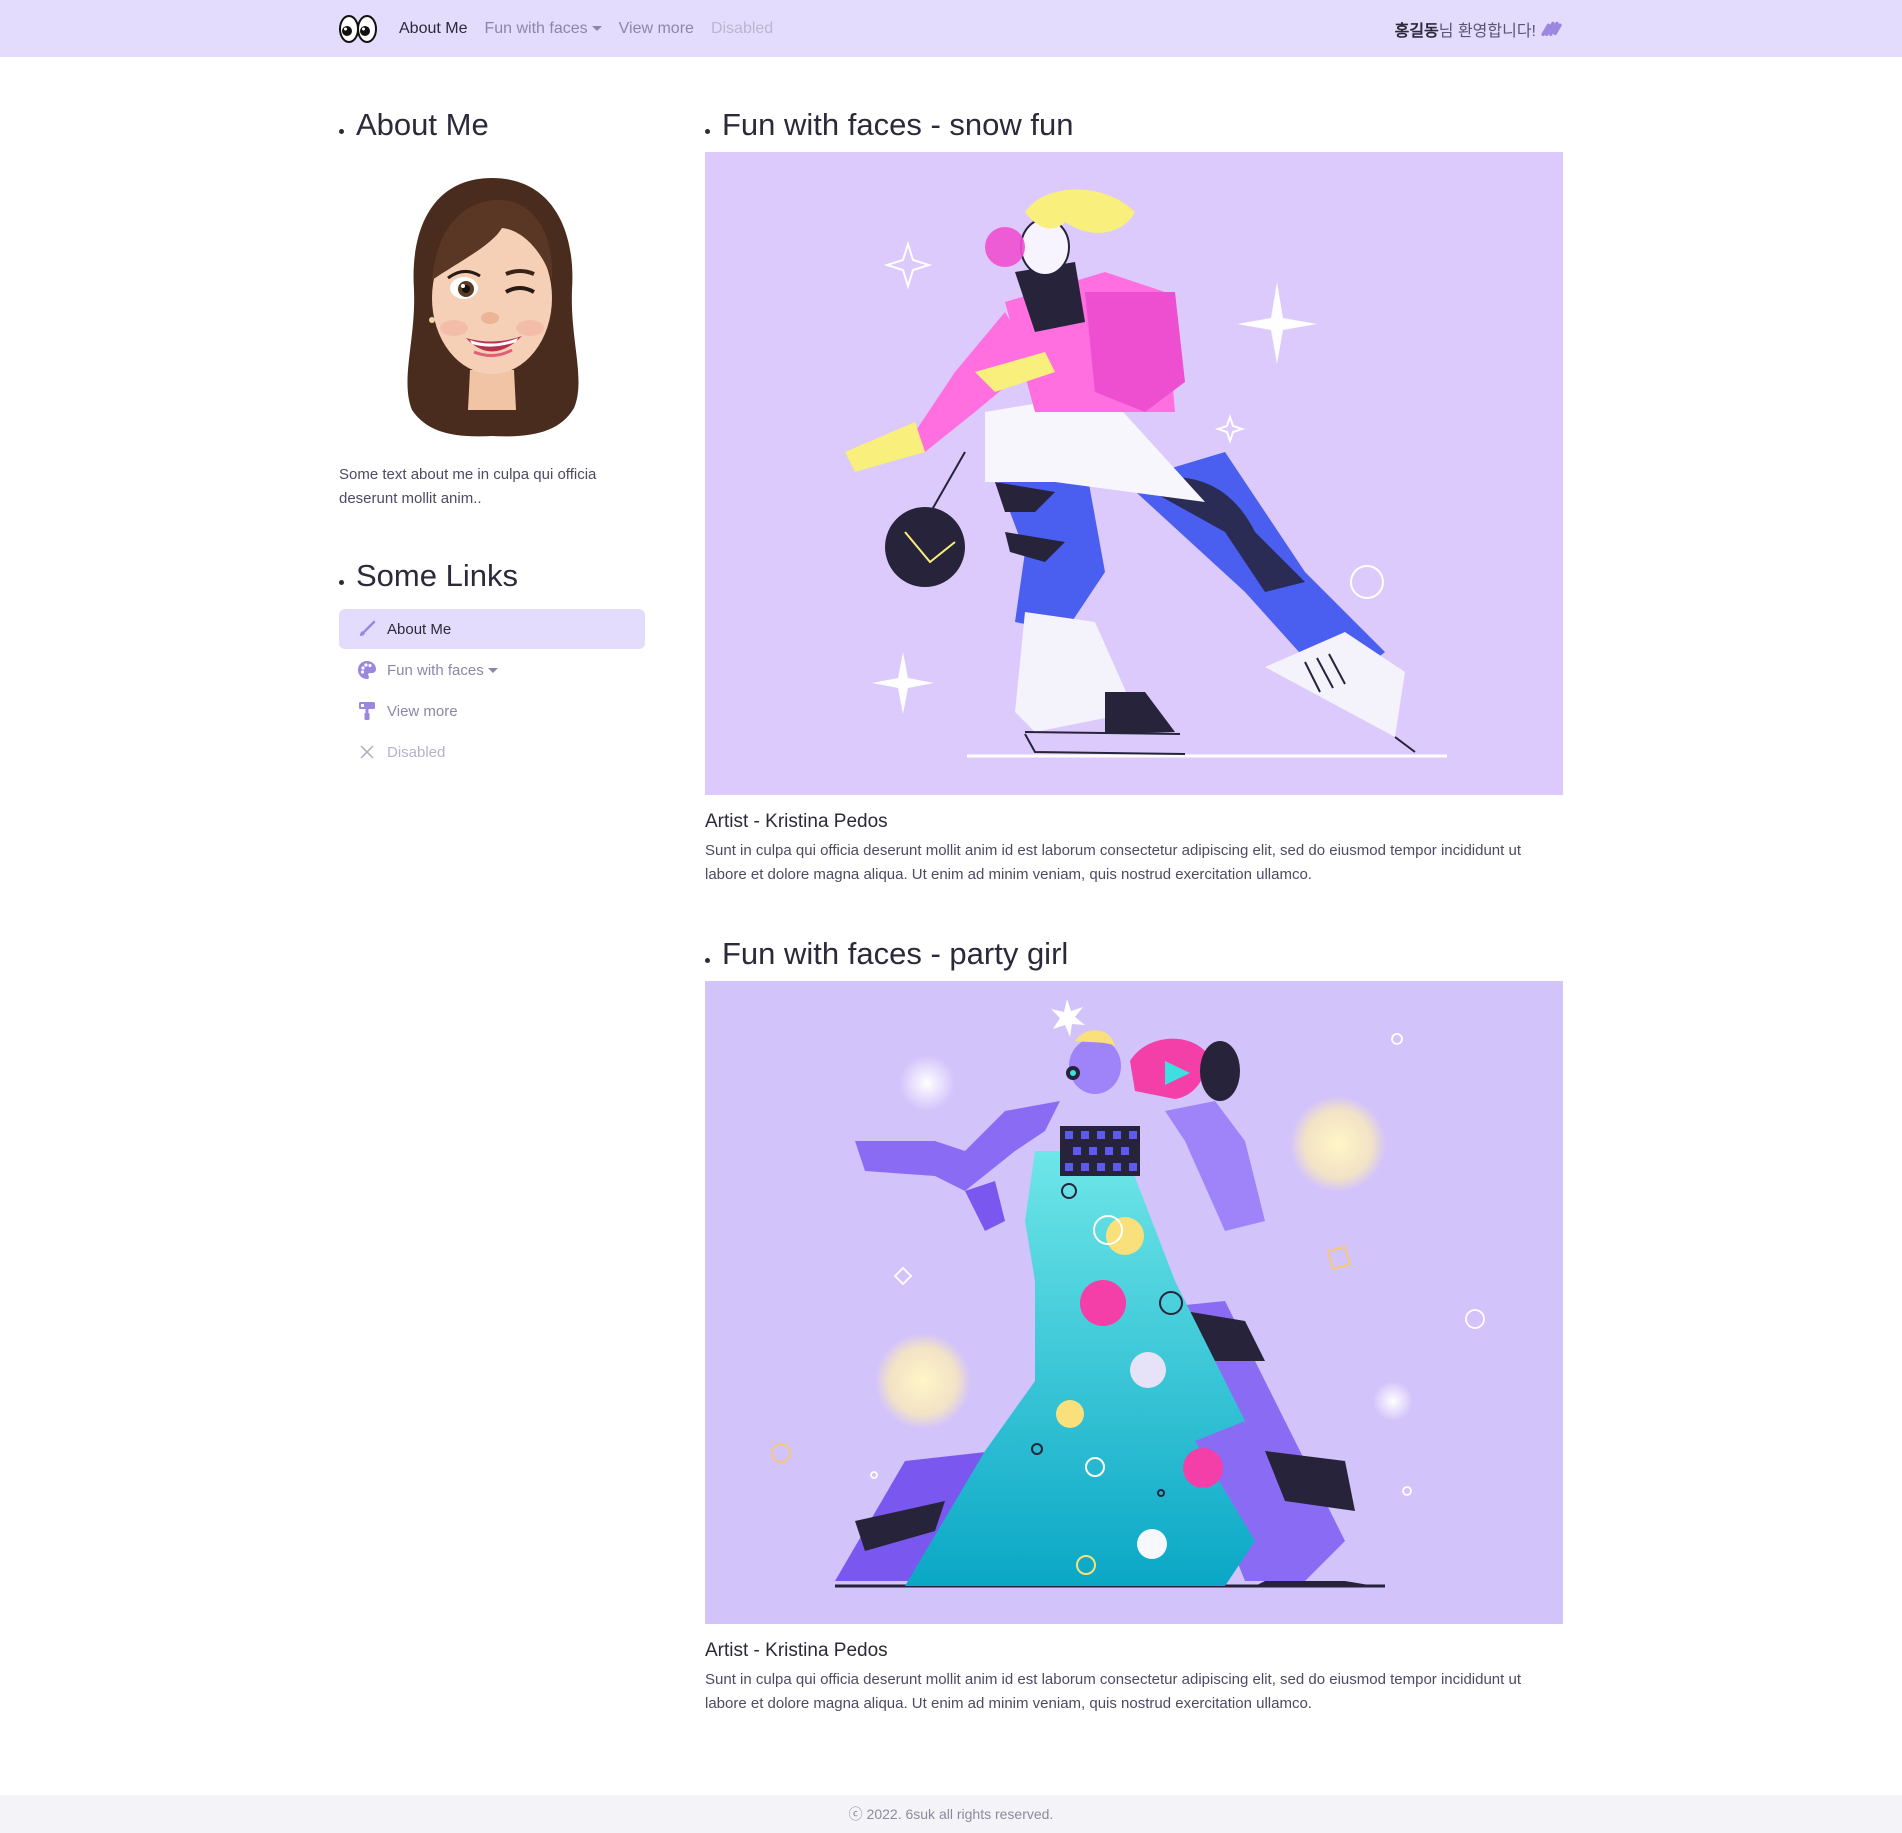 This screenshot has width=1902, height=1833. Describe the element at coordinates (492, 629) in the screenshot. I see `sidebar-item-about-me: About Me` at that location.